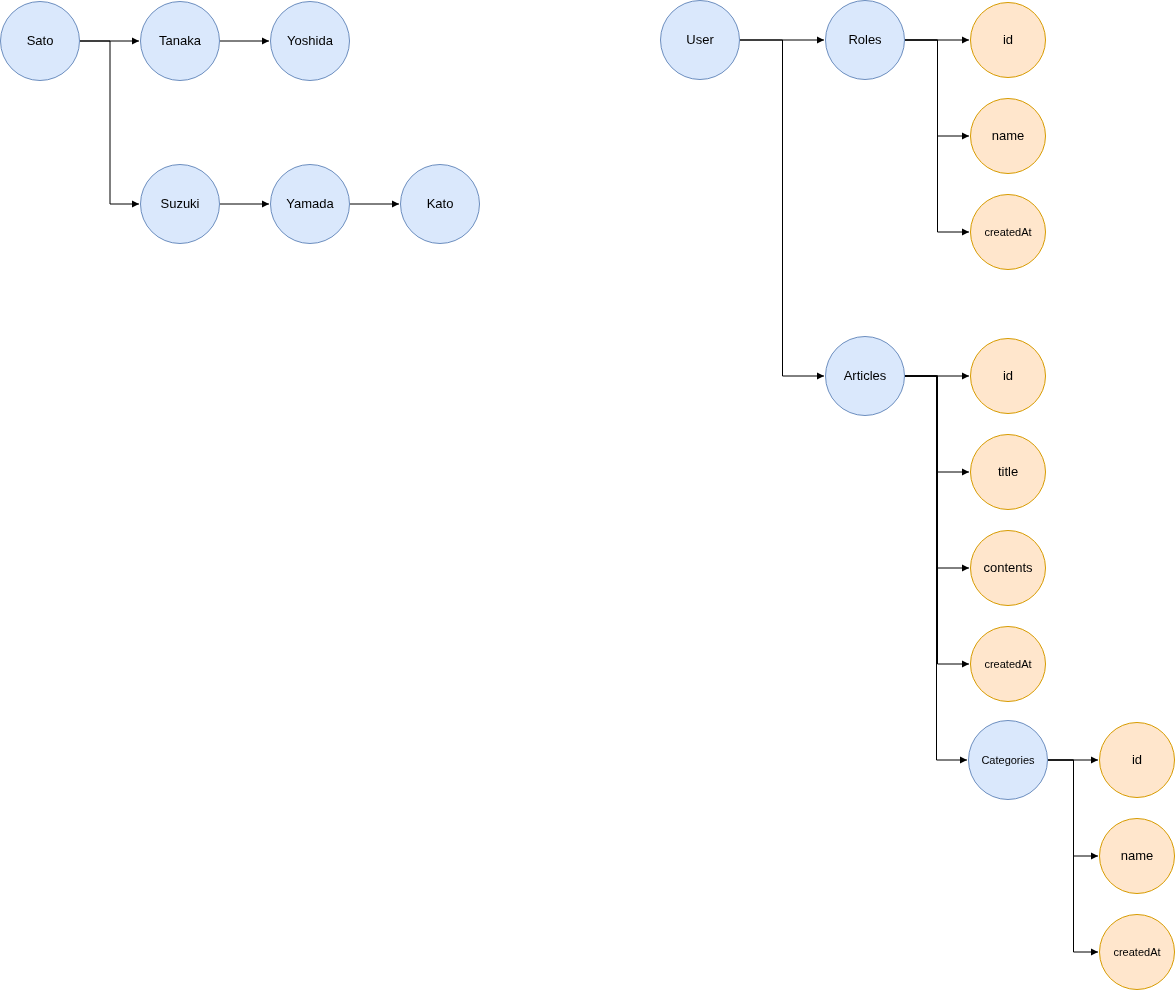  Describe the element at coordinates (700, 40) in the screenshot. I see `entity-node: User` at that location.